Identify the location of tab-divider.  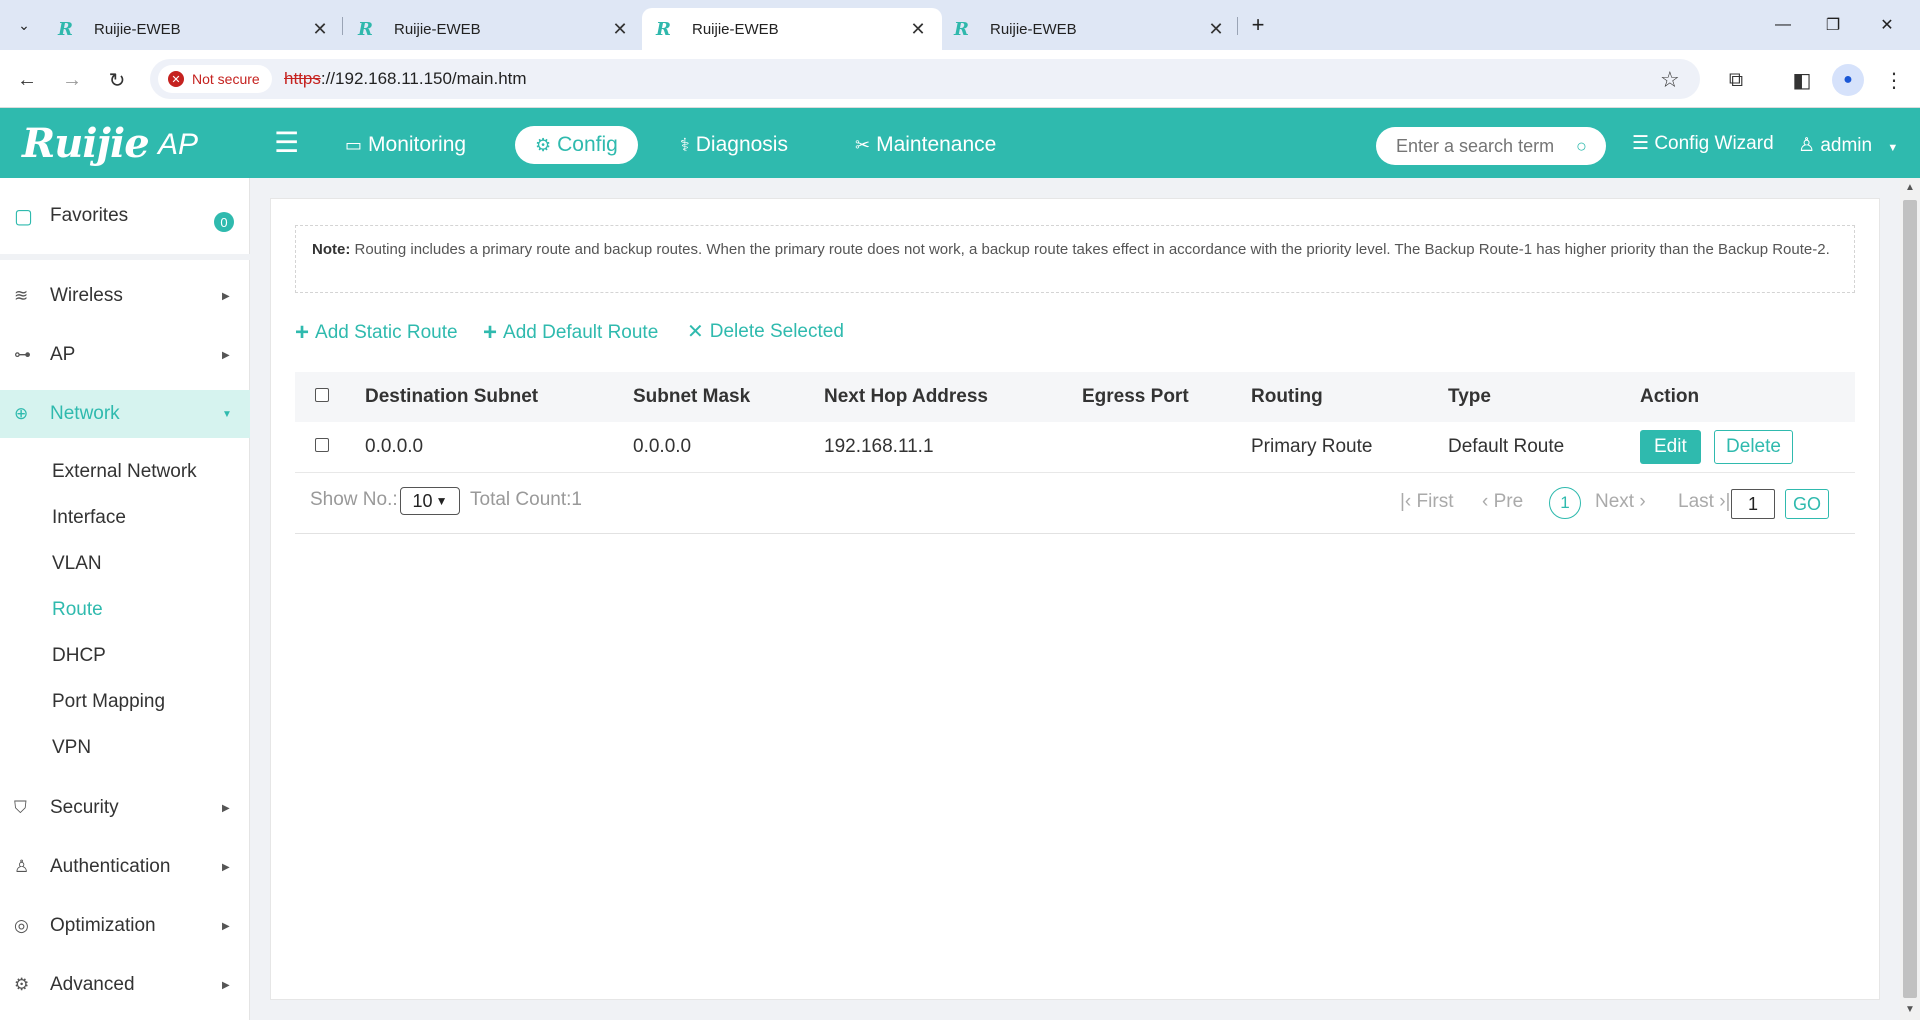
(342, 26).